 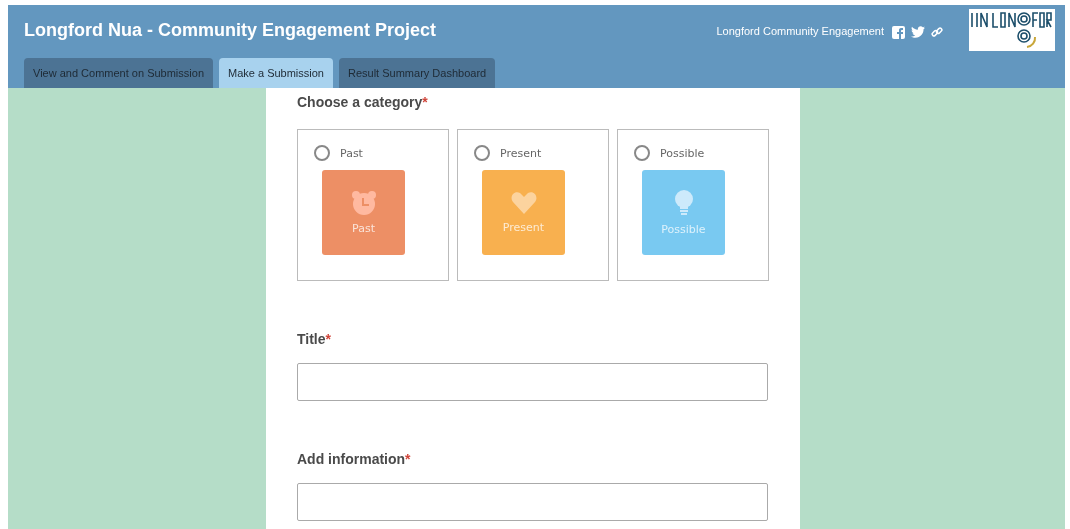 What do you see at coordinates (276, 73) in the screenshot?
I see `tab: Make a Submission` at bounding box center [276, 73].